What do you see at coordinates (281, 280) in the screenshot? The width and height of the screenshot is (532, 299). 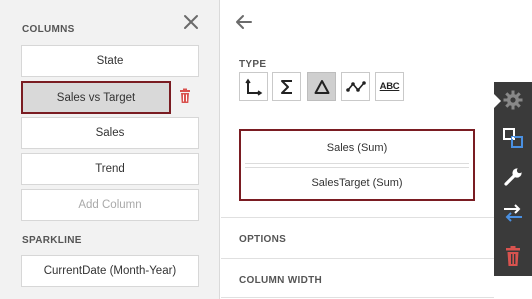 I see `column-width-label: COLUMN WIDTH` at bounding box center [281, 280].